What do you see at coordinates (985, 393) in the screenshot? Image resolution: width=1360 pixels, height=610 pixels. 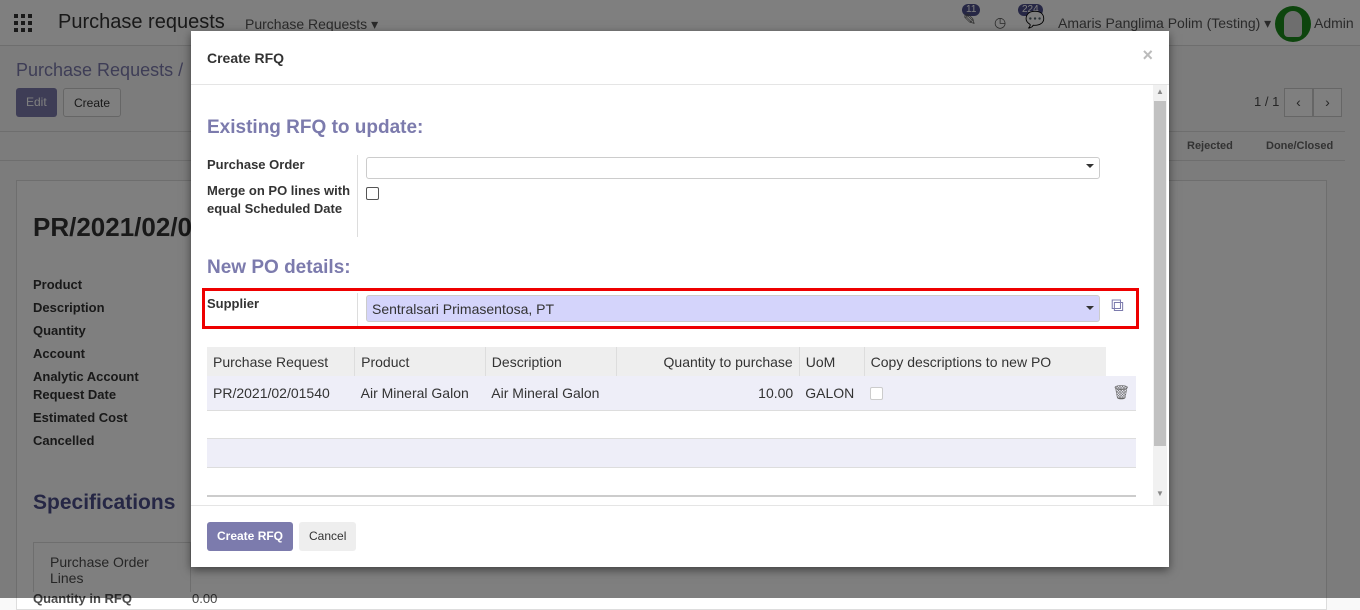 I see `cell-copy-descriptions` at bounding box center [985, 393].